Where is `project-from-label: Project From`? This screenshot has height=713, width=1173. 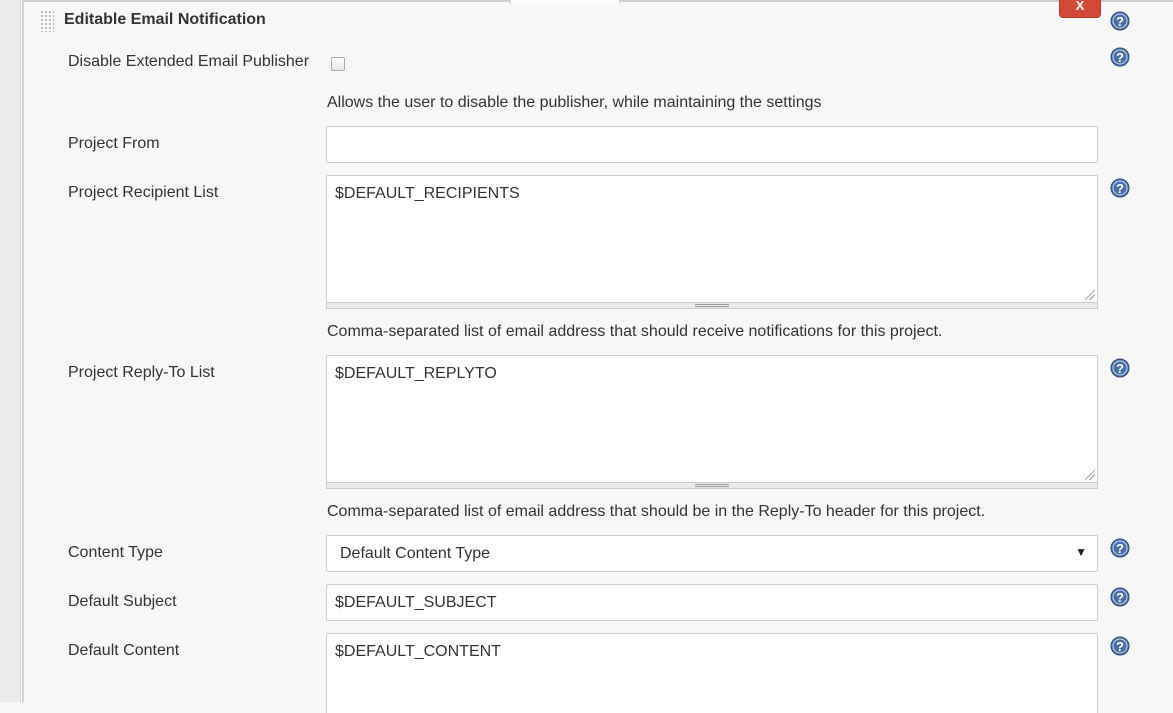 project-from-label: Project From is located at coordinates (114, 143).